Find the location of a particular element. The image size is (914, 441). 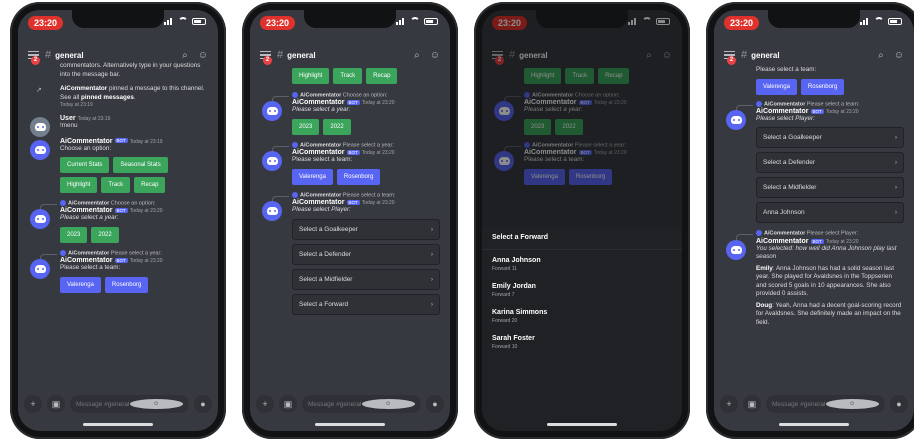

bot-tag: BOT is located at coordinates (817, 241).